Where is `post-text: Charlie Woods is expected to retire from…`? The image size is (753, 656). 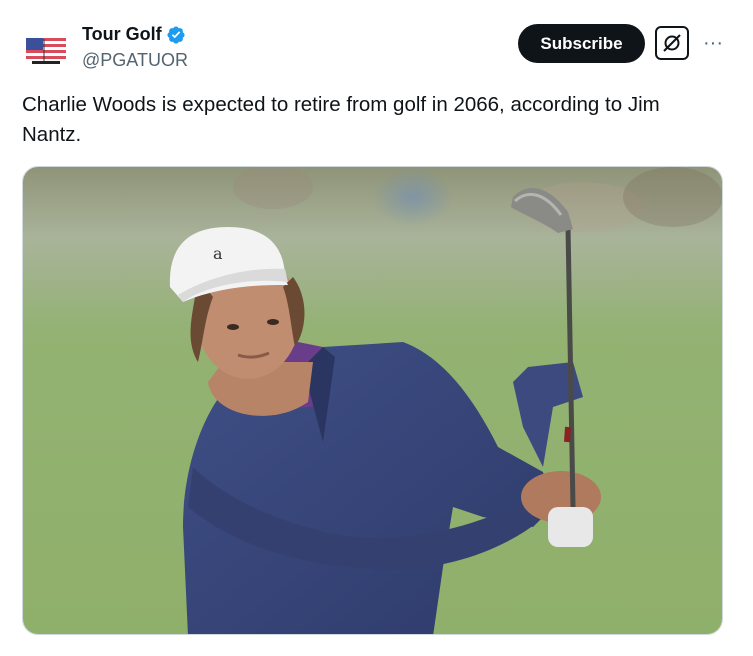 post-text: Charlie Woods is expected to retire from… is located at coordinates (341, 119).